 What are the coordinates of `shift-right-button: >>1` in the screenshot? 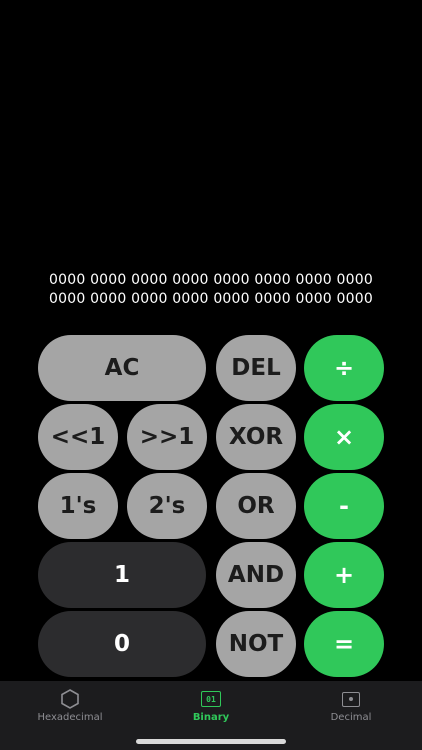 It's located at (167, 437).